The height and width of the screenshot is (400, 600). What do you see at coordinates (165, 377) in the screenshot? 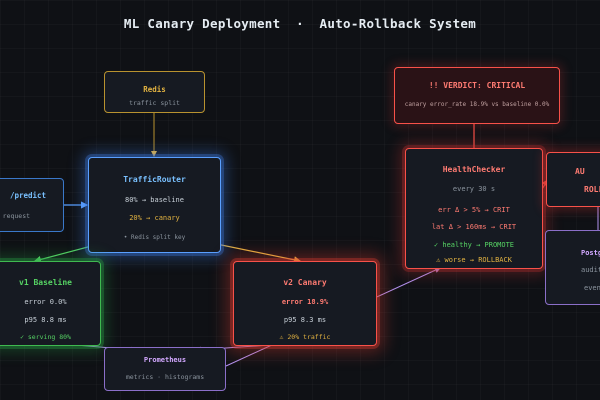
I see `prometheus-subtitle: metrics · histograms` at bounding box center [165, 377].